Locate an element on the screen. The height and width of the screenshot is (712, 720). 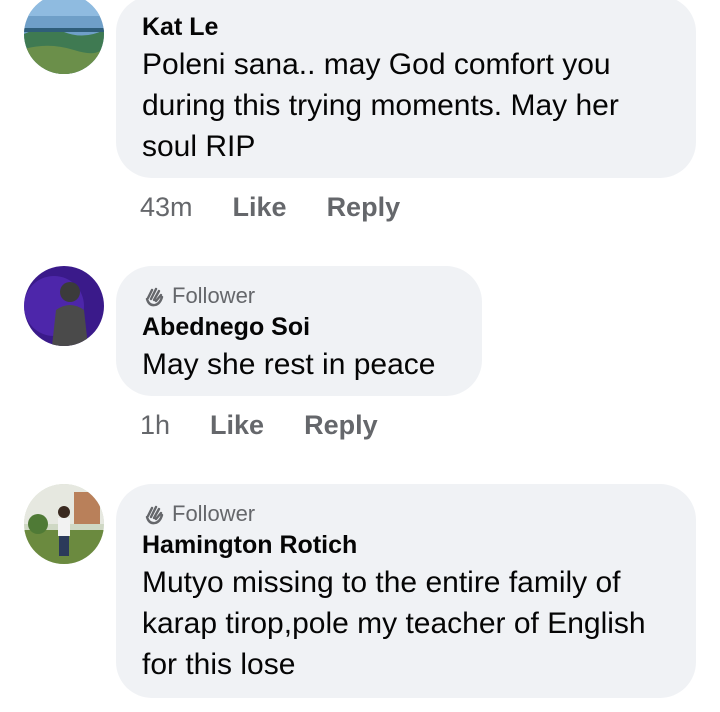
comment-author: Hamington Rotich is located at coordinates (406, 545).